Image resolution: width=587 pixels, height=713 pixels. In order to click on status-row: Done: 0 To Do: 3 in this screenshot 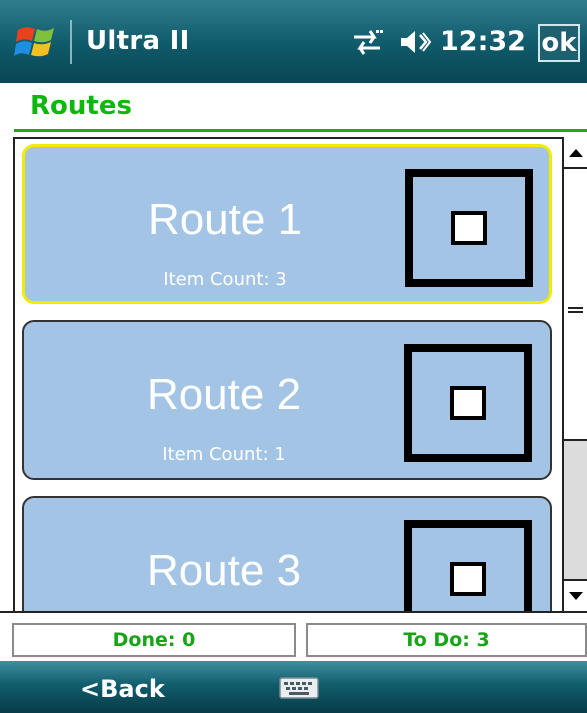, I will do `click(293, 636)`.